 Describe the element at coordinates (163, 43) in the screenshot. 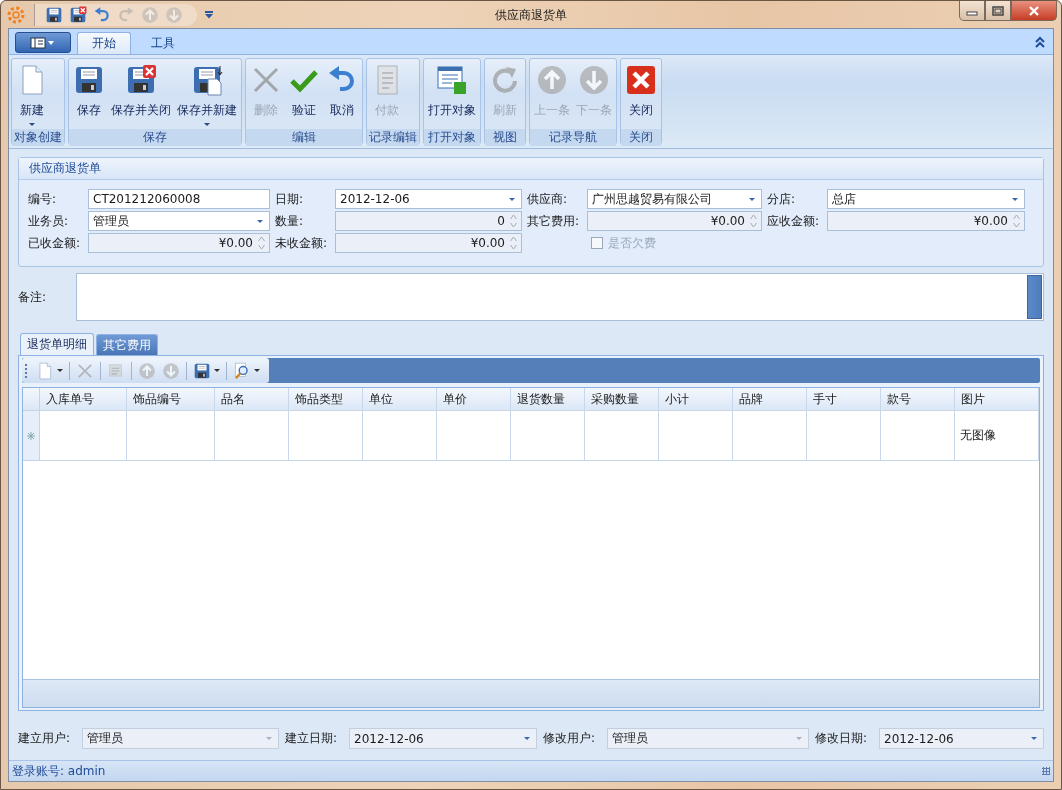

I see `ribbon-tab: 工具` at that location.